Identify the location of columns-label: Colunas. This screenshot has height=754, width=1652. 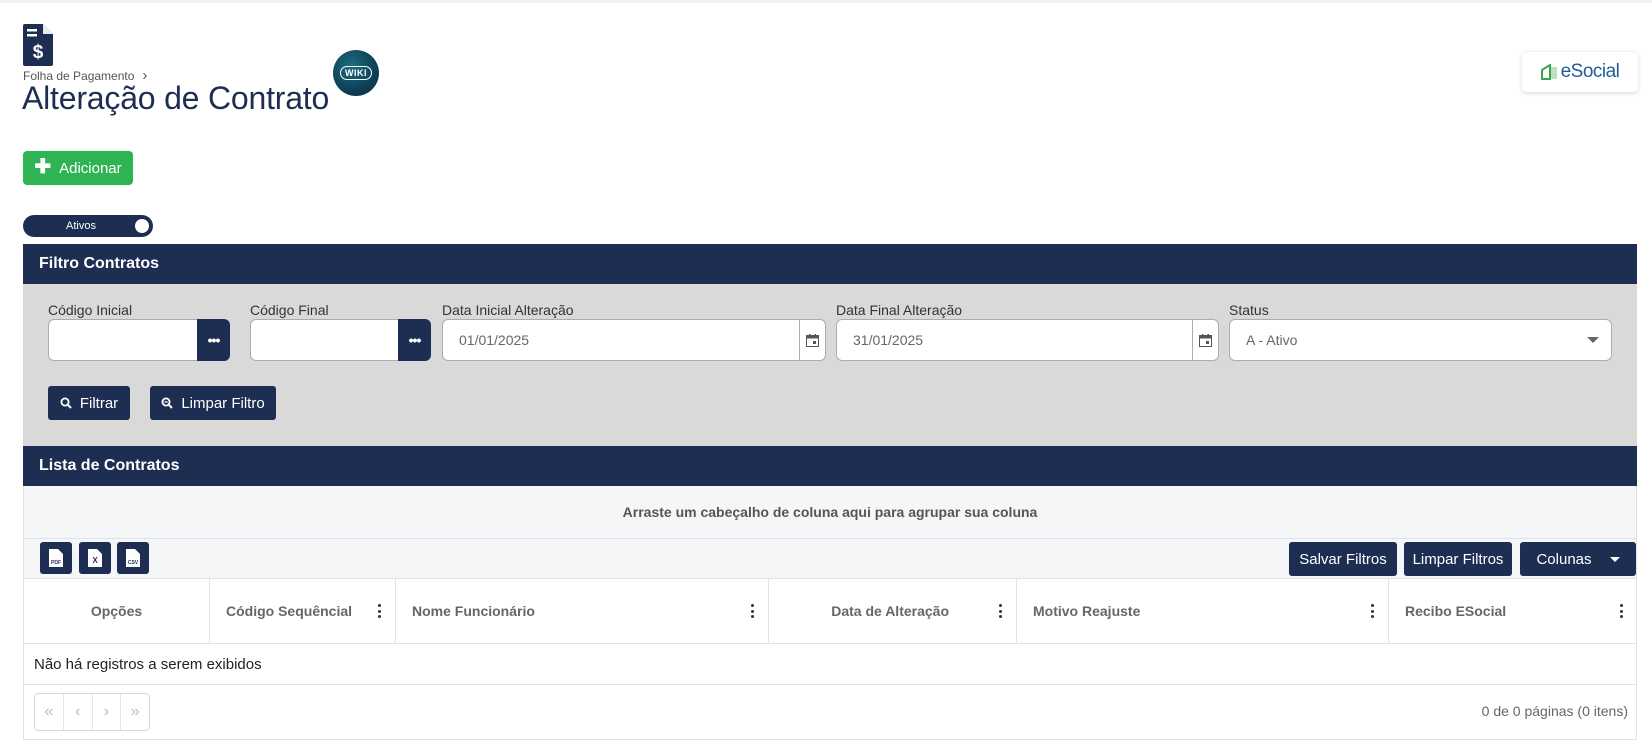
(1564, 559).